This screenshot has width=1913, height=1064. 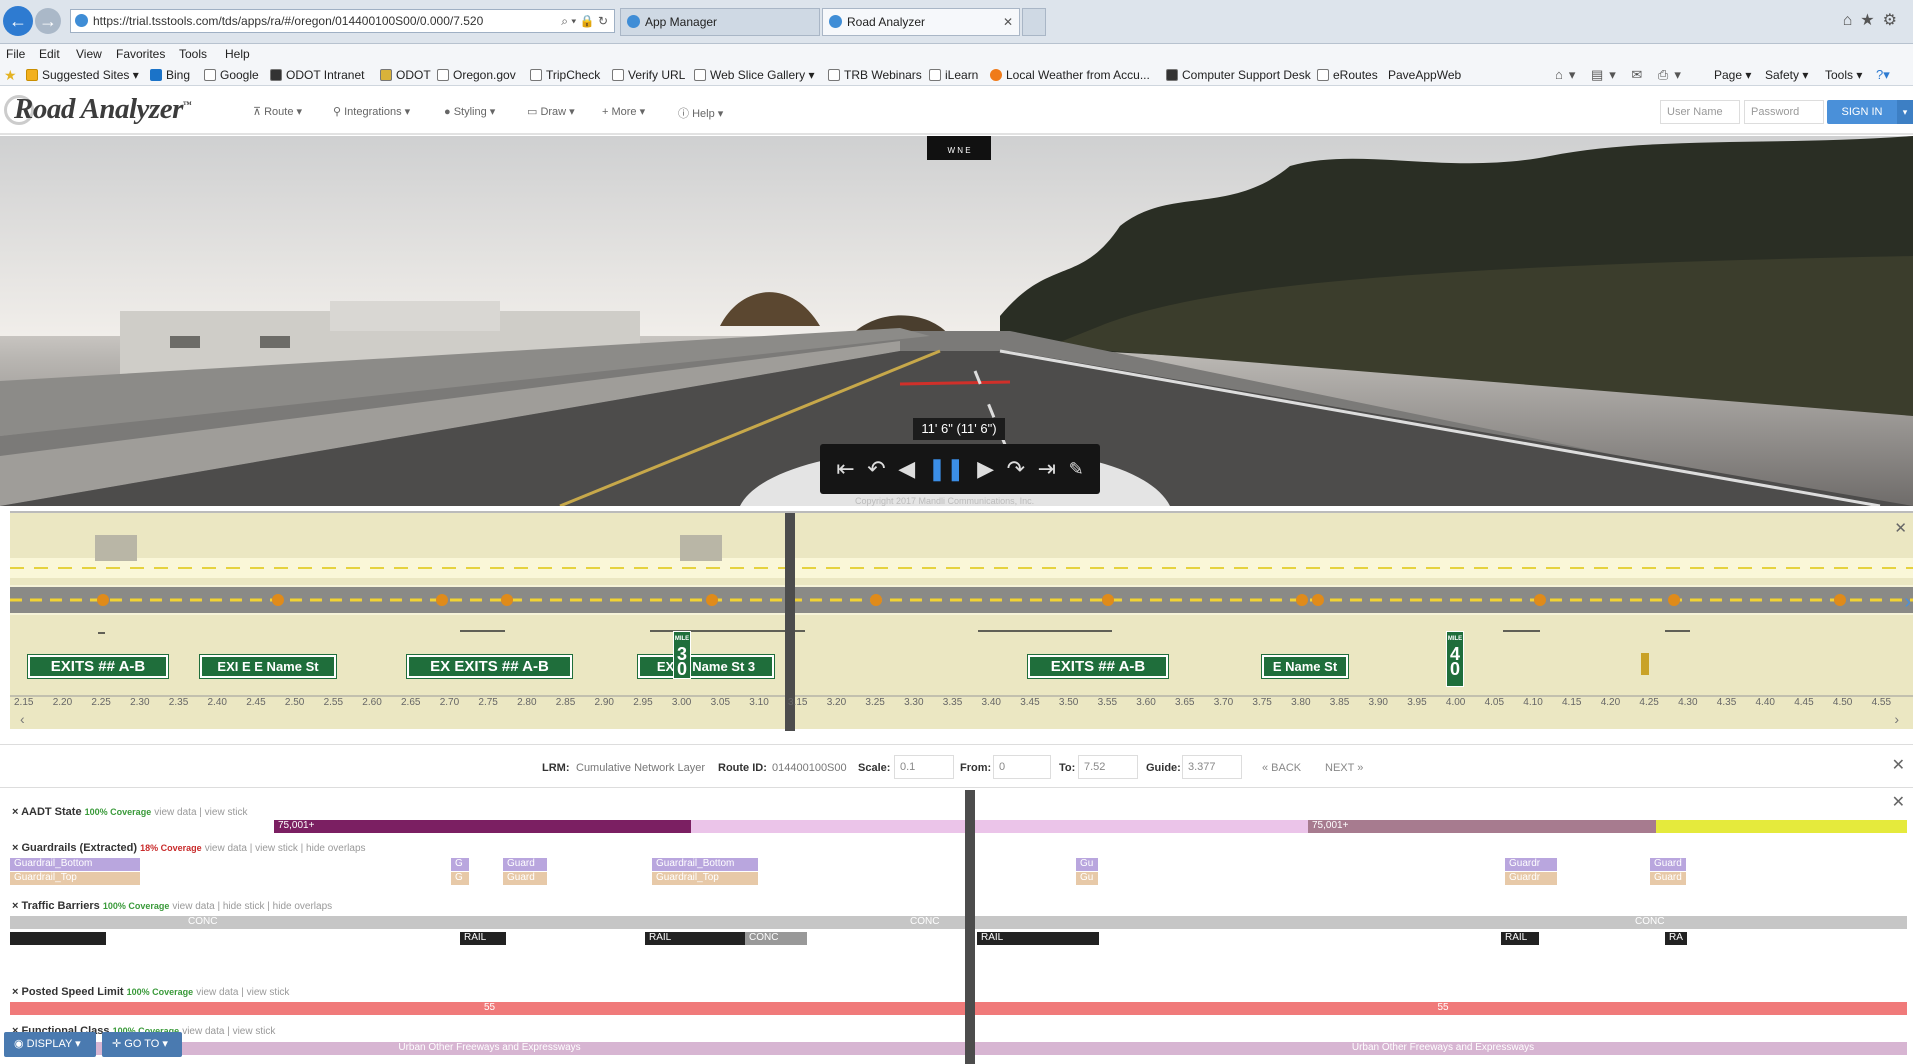 What do you see at coordinates (1008, 22) in the screenshot?
I see `close-tab-icon: ✕` at bounding box center [1008, 22].